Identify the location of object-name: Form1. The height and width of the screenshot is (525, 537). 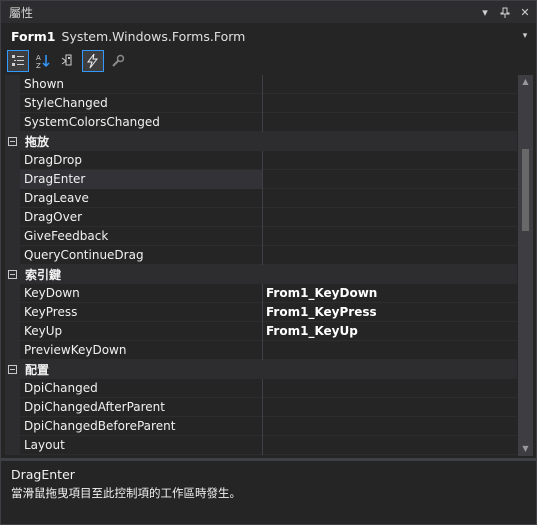
(33, 36).